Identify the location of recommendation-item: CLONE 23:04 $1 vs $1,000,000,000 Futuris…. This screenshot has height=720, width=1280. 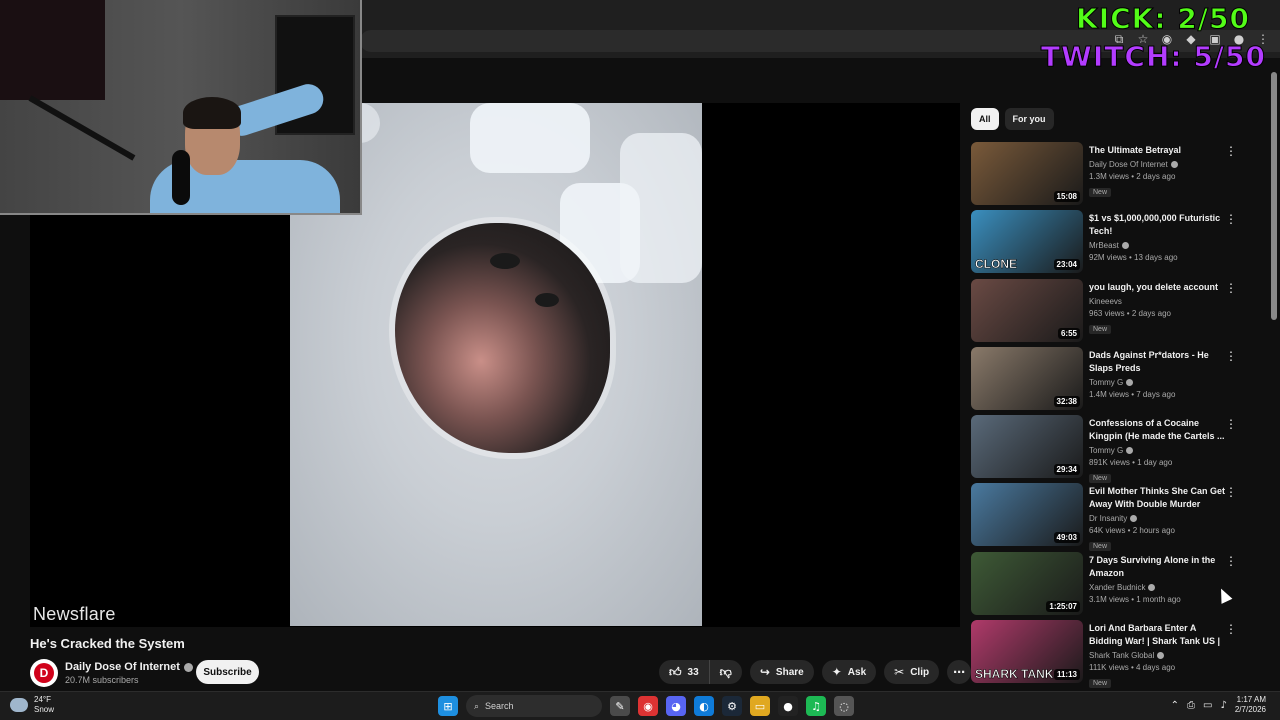
(1106, 244).